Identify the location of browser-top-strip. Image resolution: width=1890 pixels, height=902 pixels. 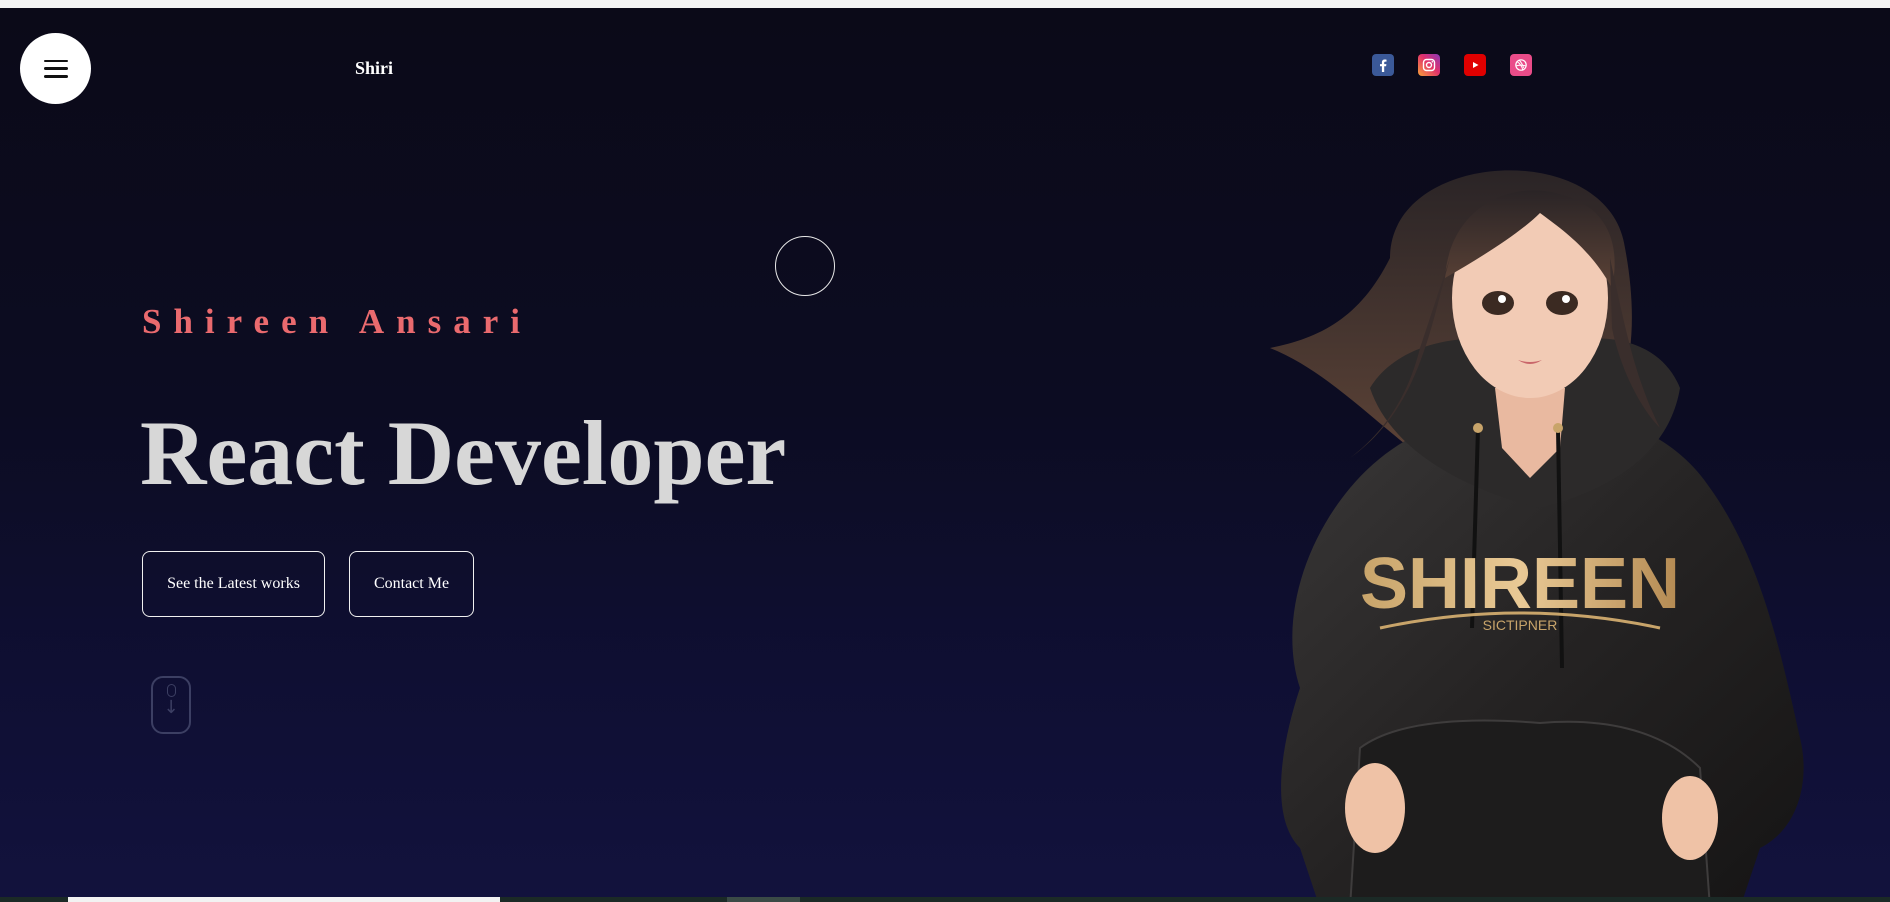
(945, 4).